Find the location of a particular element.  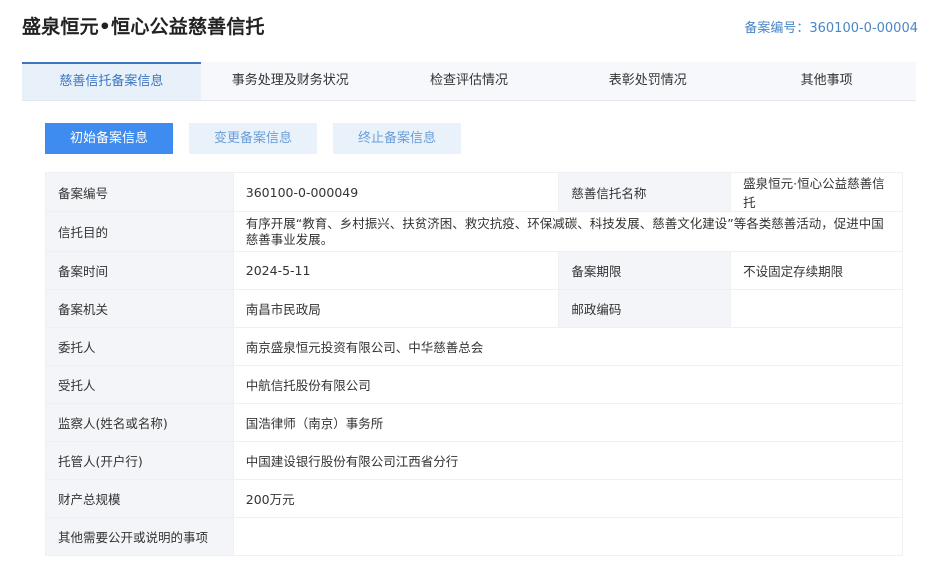

table-row: 监察人(姓名或名称) 国浩律师（南京）事务所 is located at coordinates (474, 422).